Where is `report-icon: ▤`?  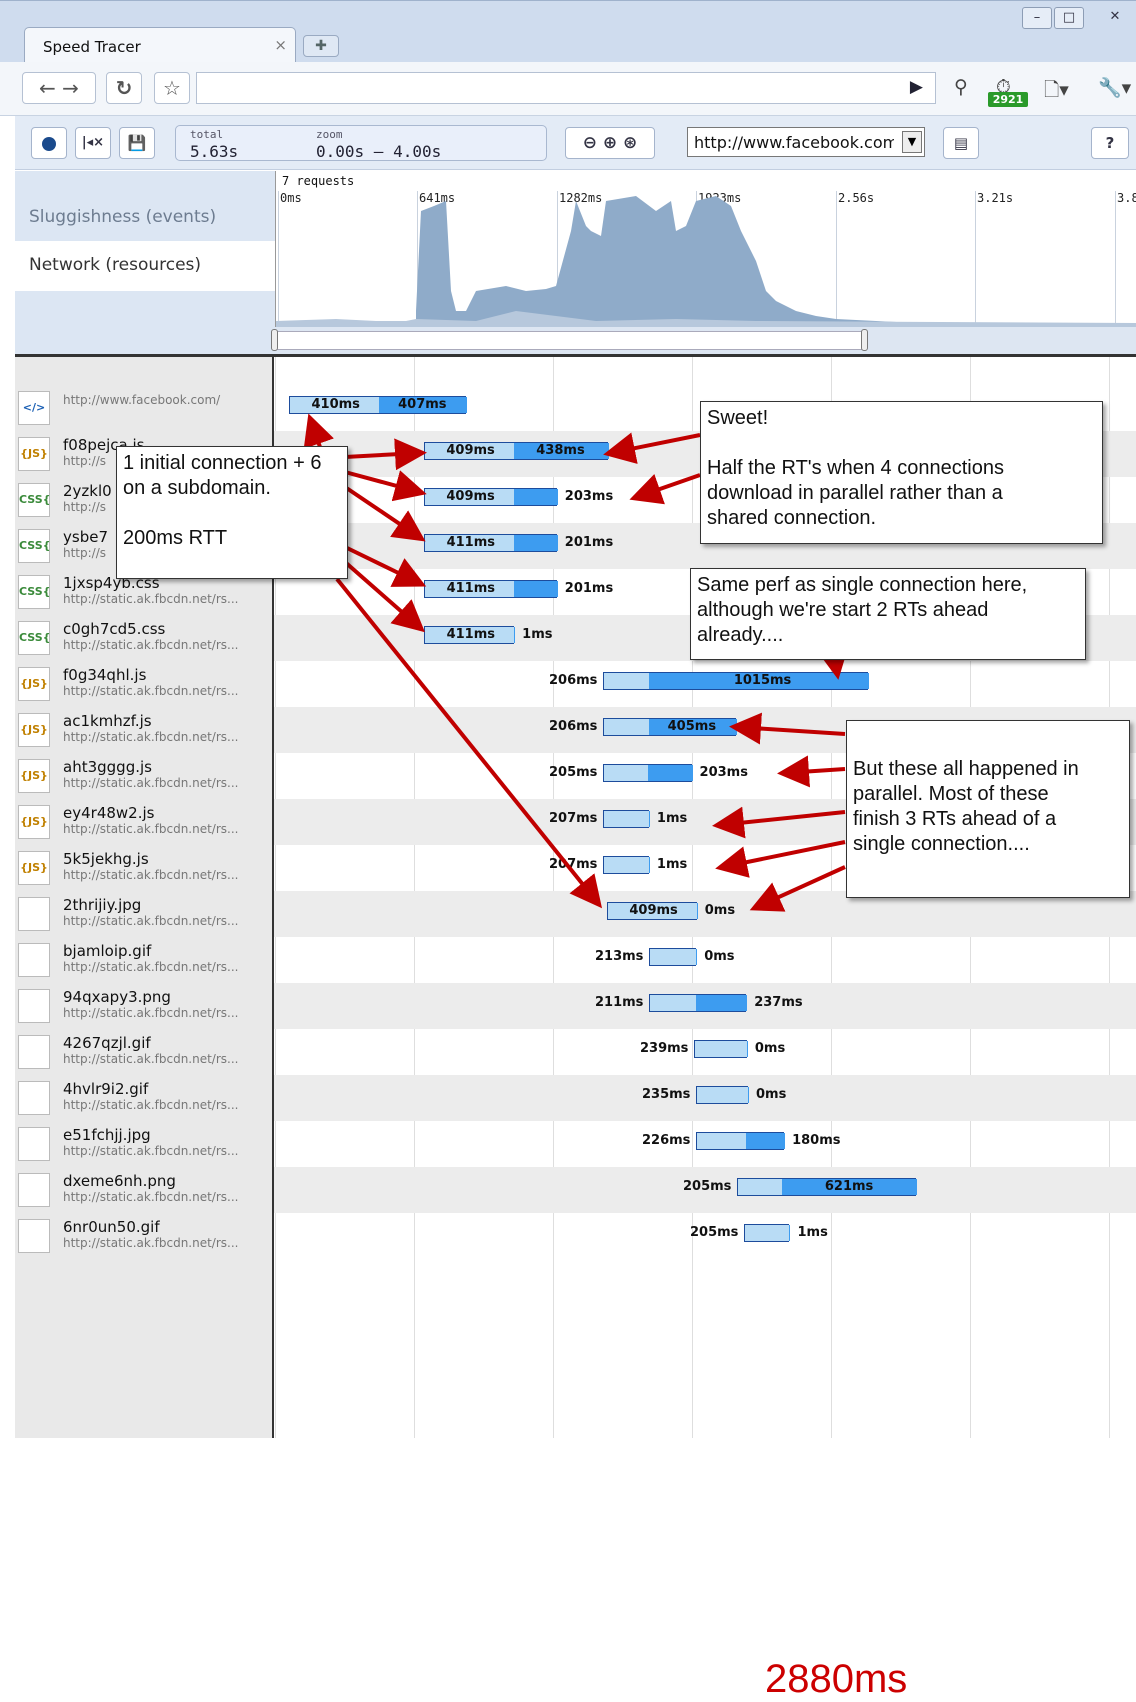 report-icon: ▤ is located at coordinates (961, 143).